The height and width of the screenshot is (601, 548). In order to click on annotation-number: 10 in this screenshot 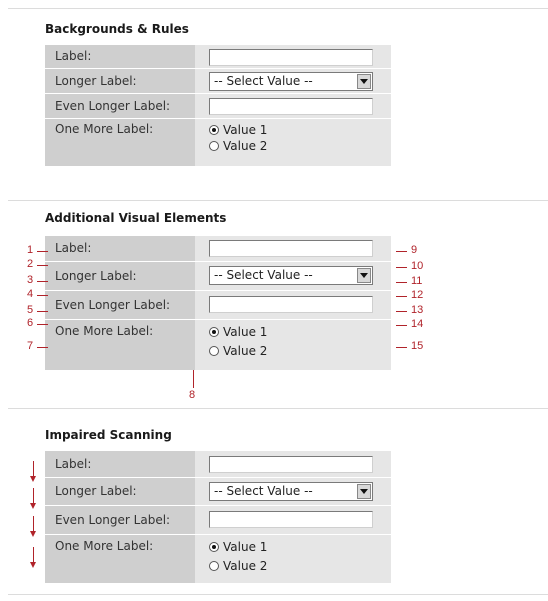, I will do `click(417, 266)`.